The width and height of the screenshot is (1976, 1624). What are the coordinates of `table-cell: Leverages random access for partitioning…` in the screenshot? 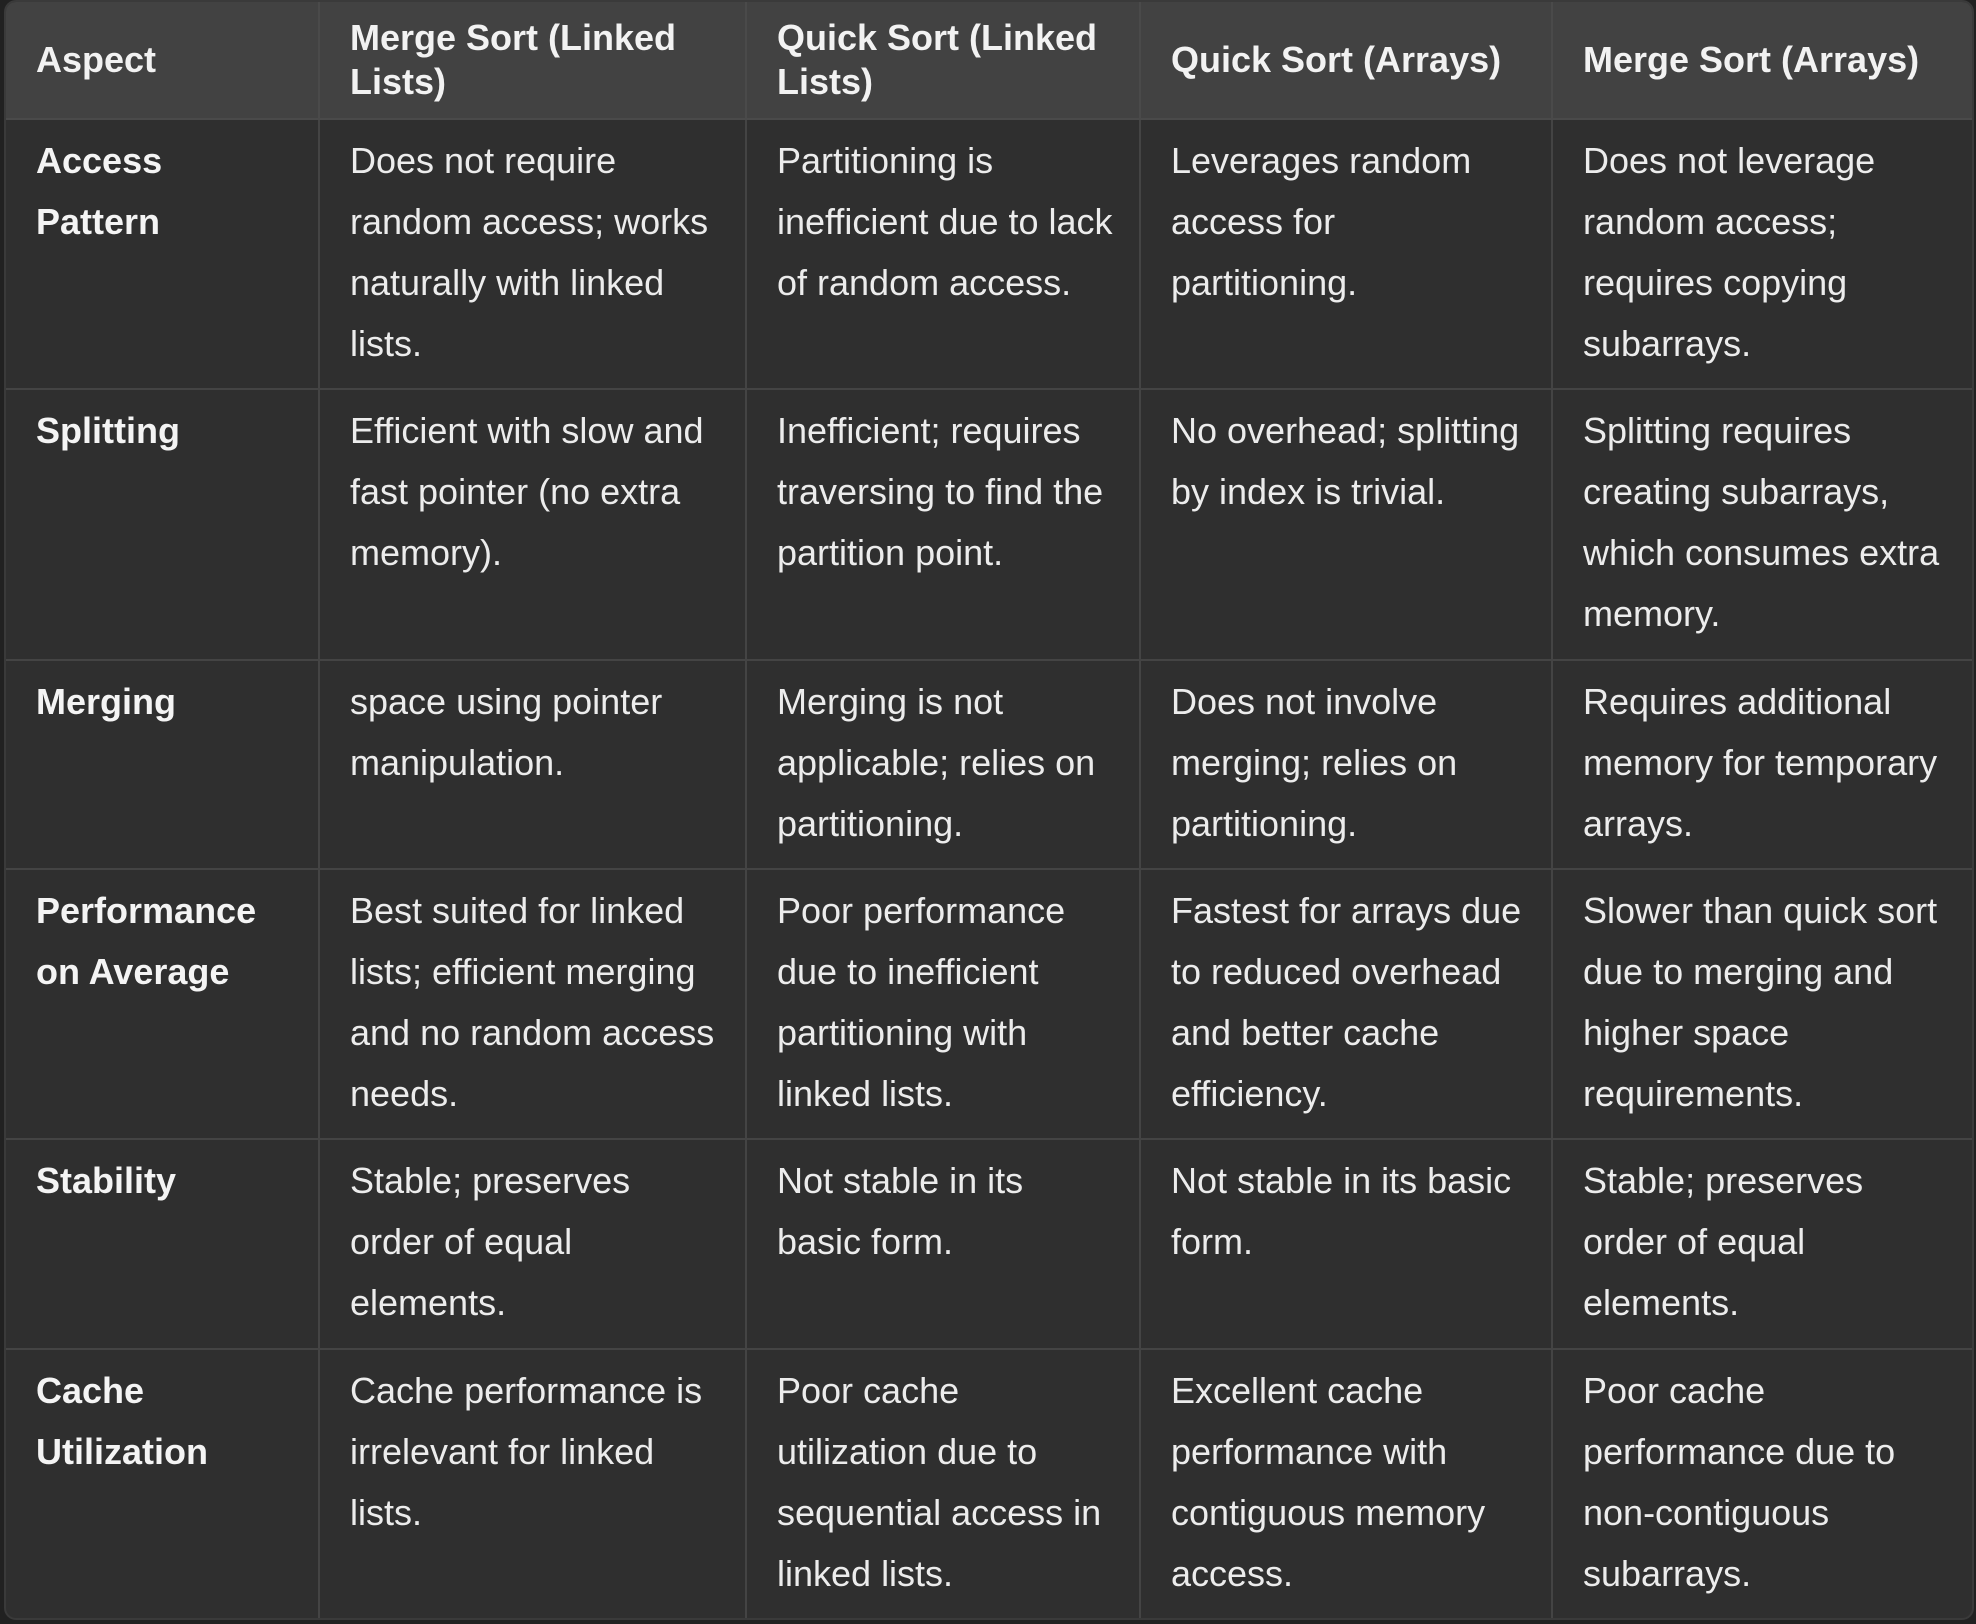 It's located at (1346, 255).